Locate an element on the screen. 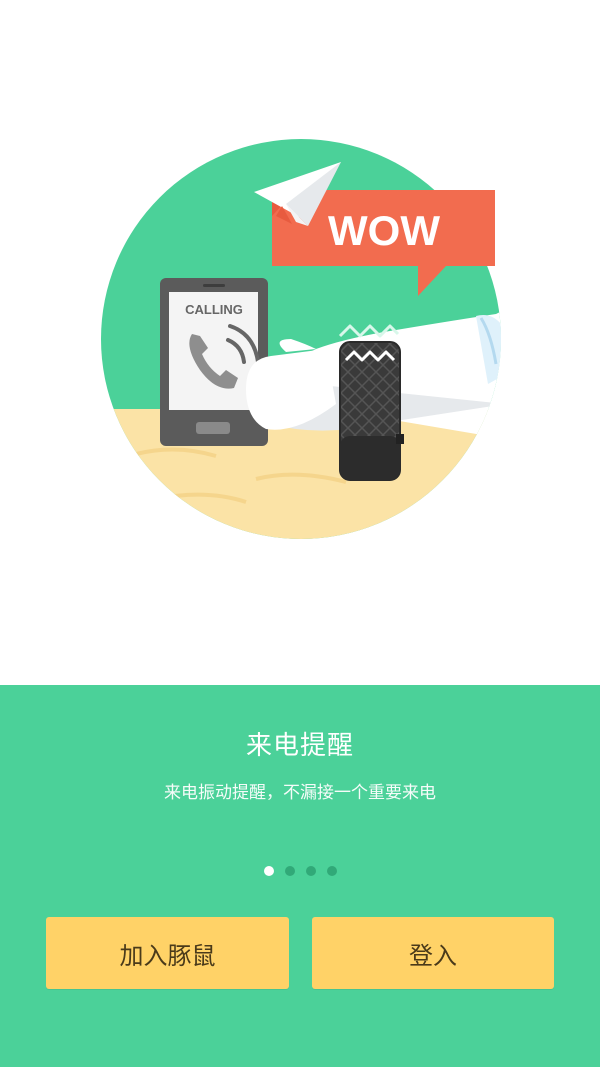 Image resolution: width=600 pixels, height=1067 pixels. join-button: 加入豚鼠 is located at coordinates (167, 953).